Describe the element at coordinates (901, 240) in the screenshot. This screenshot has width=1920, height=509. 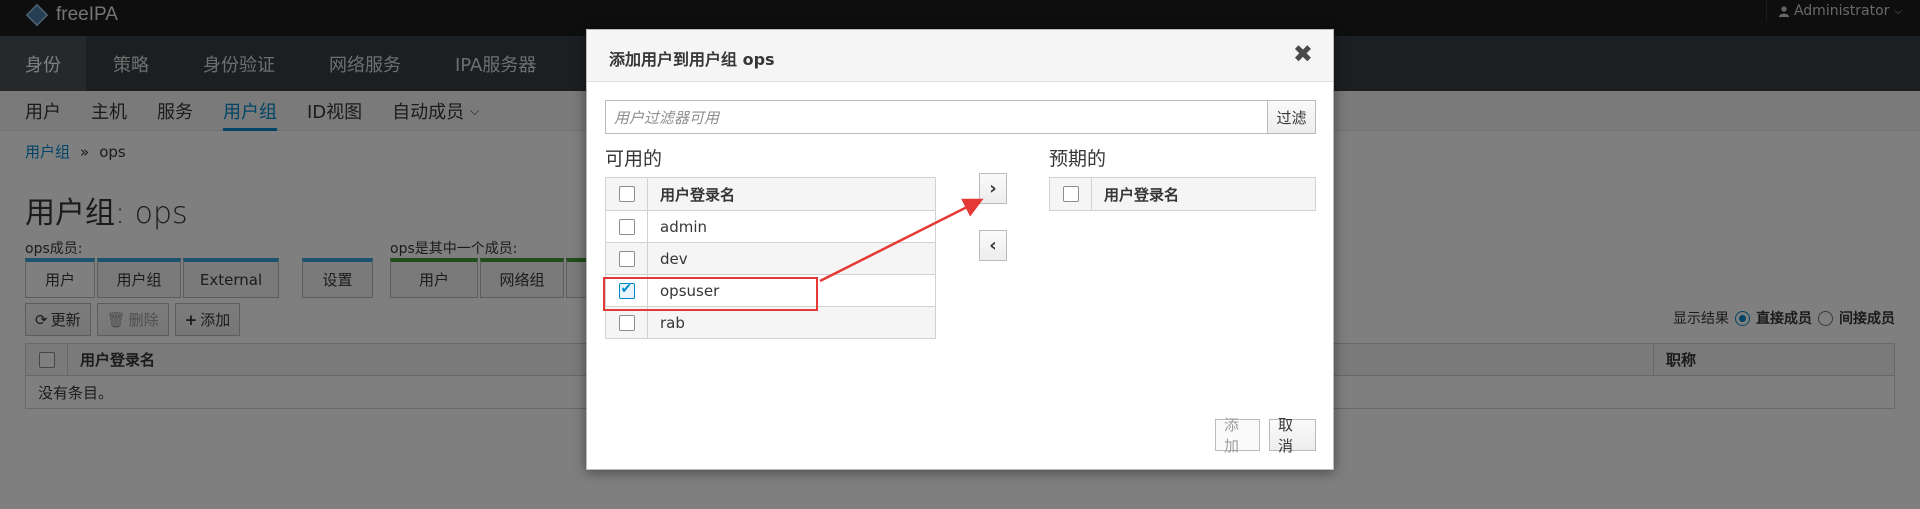
I see `arrow-annotation` at that location.